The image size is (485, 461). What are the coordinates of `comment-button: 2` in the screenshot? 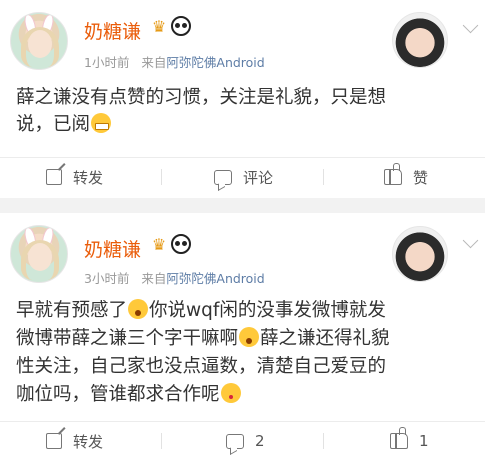 It's located at (245, 441).